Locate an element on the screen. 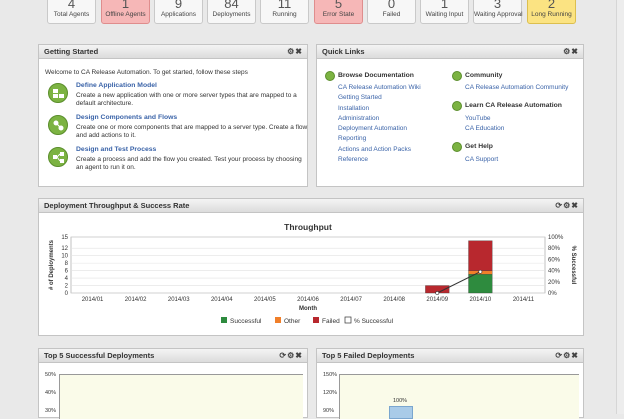 This screenshot has height=419, width=624. help-icon is located at coordinates (457, 147).